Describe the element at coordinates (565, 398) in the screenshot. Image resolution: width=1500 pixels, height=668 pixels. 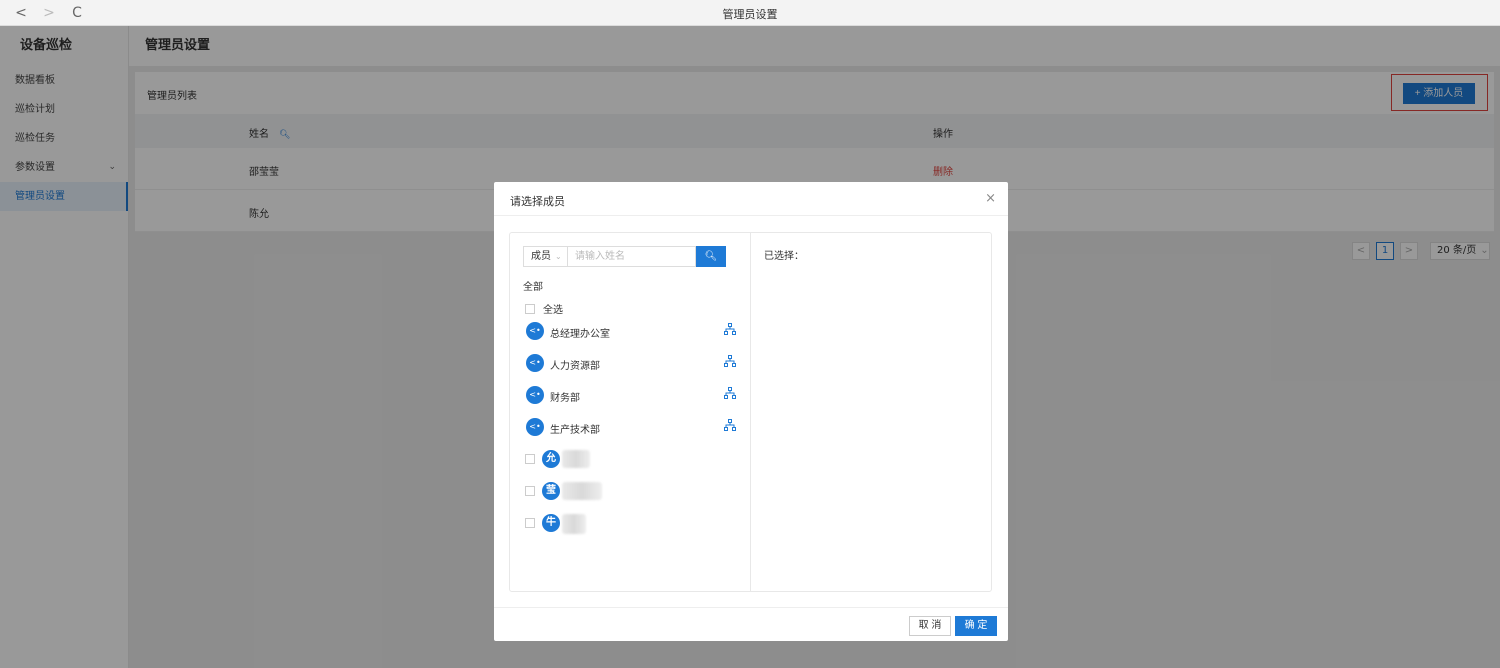
I see `department-name: 财务部` at that location.